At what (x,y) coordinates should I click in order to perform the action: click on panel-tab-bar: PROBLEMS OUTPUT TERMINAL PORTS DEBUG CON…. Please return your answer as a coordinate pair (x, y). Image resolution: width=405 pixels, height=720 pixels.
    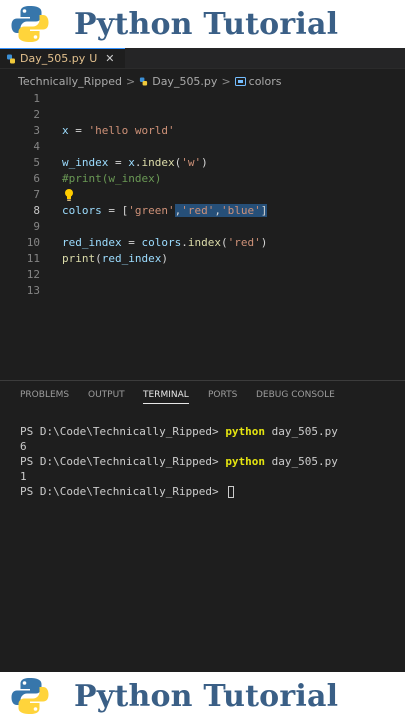
    Looking at the image, I should click on (202, 398).